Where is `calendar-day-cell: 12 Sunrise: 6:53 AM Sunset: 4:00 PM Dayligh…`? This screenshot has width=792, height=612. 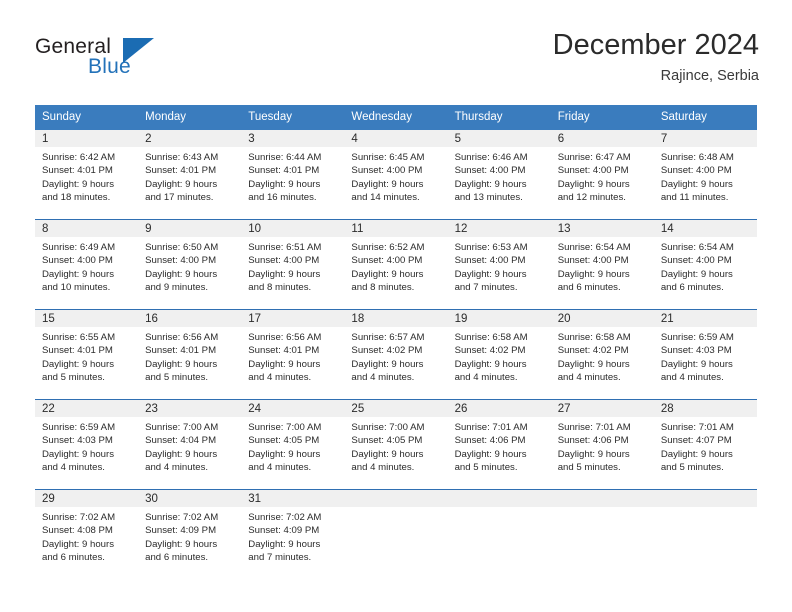 calendar-day-cell: 12 Sunrise: 6:53 AM Sunset: 4:00 PM Dayligh… is located at coordinates (499, 261).